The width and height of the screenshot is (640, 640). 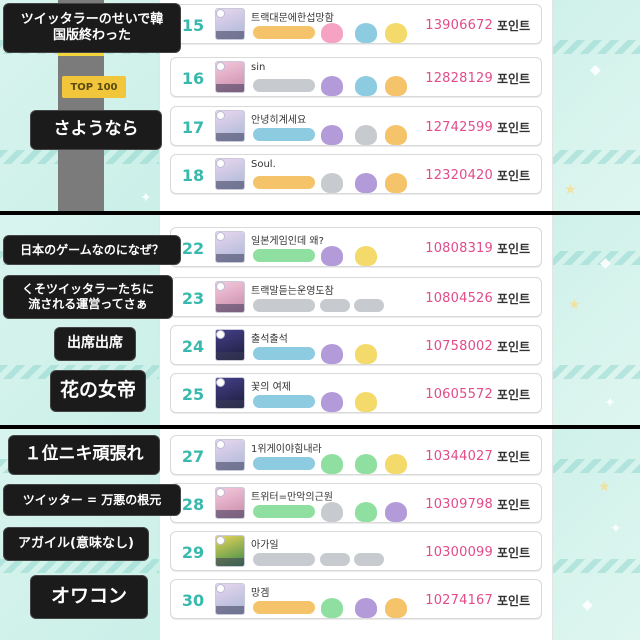 I want to click on score-value: 12320420, so click(x=459, y=175).